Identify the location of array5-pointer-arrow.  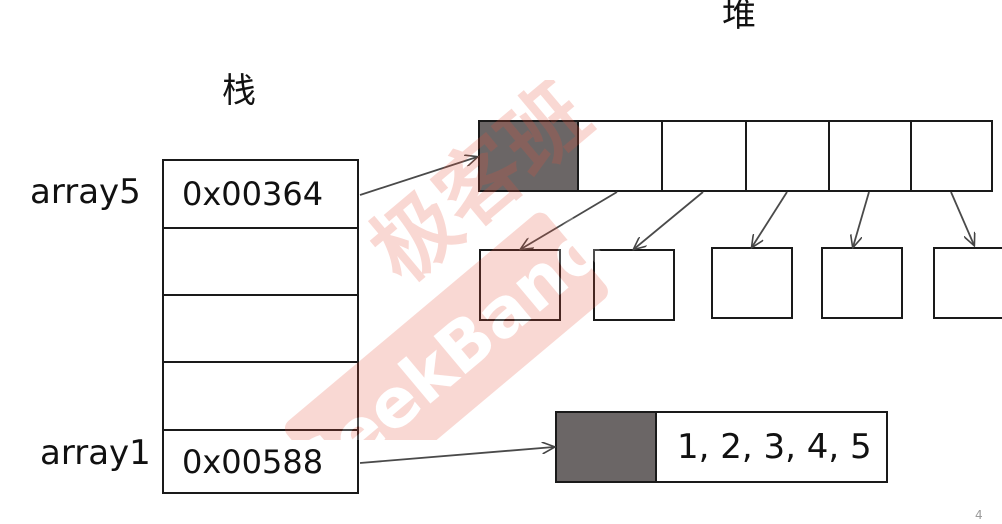
(418, 176).